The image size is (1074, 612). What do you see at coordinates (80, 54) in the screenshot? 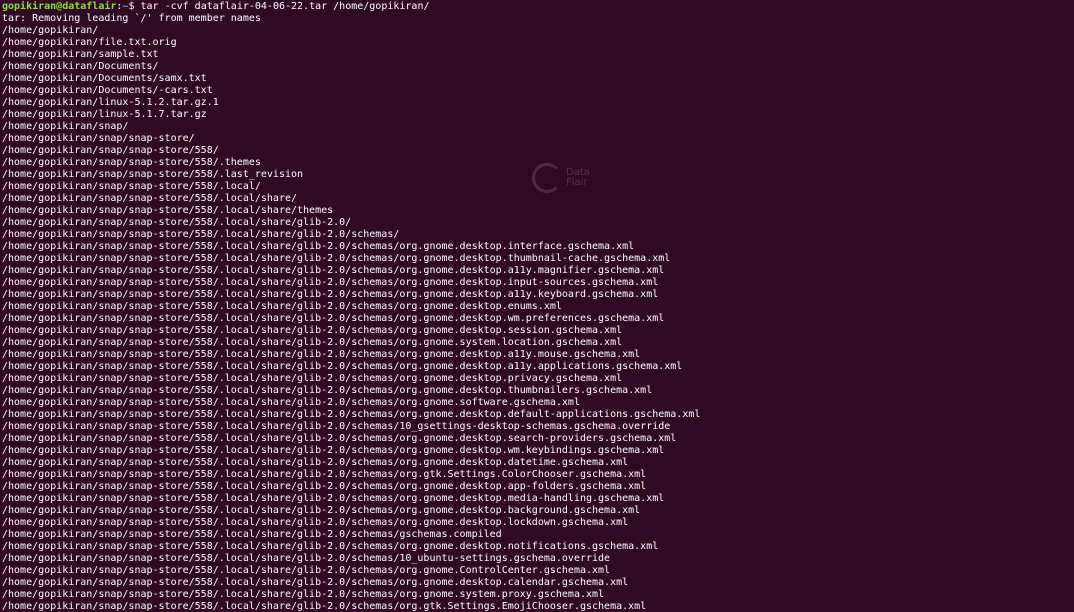
I see `output-line: /home/gopikiran/sample.txt` at bounding box center [80, 54].